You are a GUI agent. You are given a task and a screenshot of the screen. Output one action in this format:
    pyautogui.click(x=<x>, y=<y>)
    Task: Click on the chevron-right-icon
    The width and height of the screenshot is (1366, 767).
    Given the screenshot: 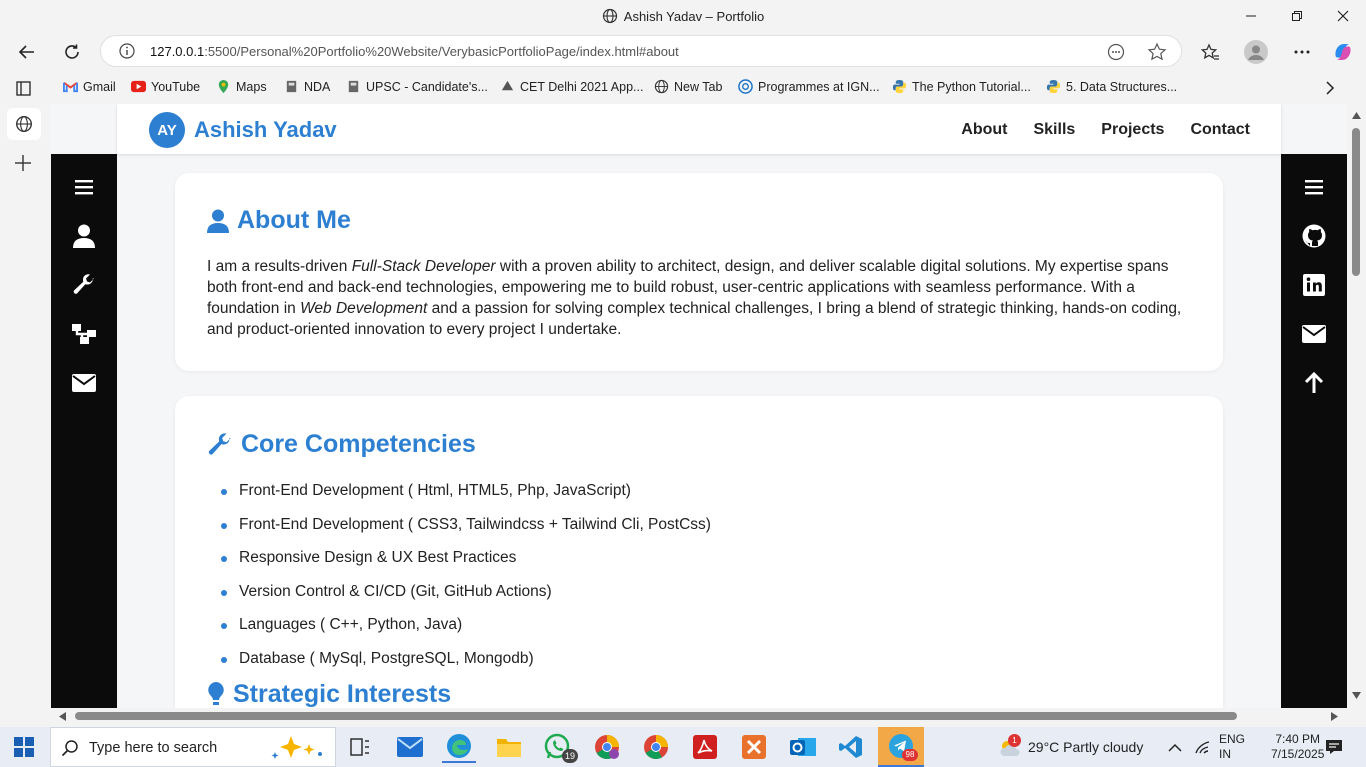 What is the action you would take?
    pyautogui.click(x=1330, y=90)
    